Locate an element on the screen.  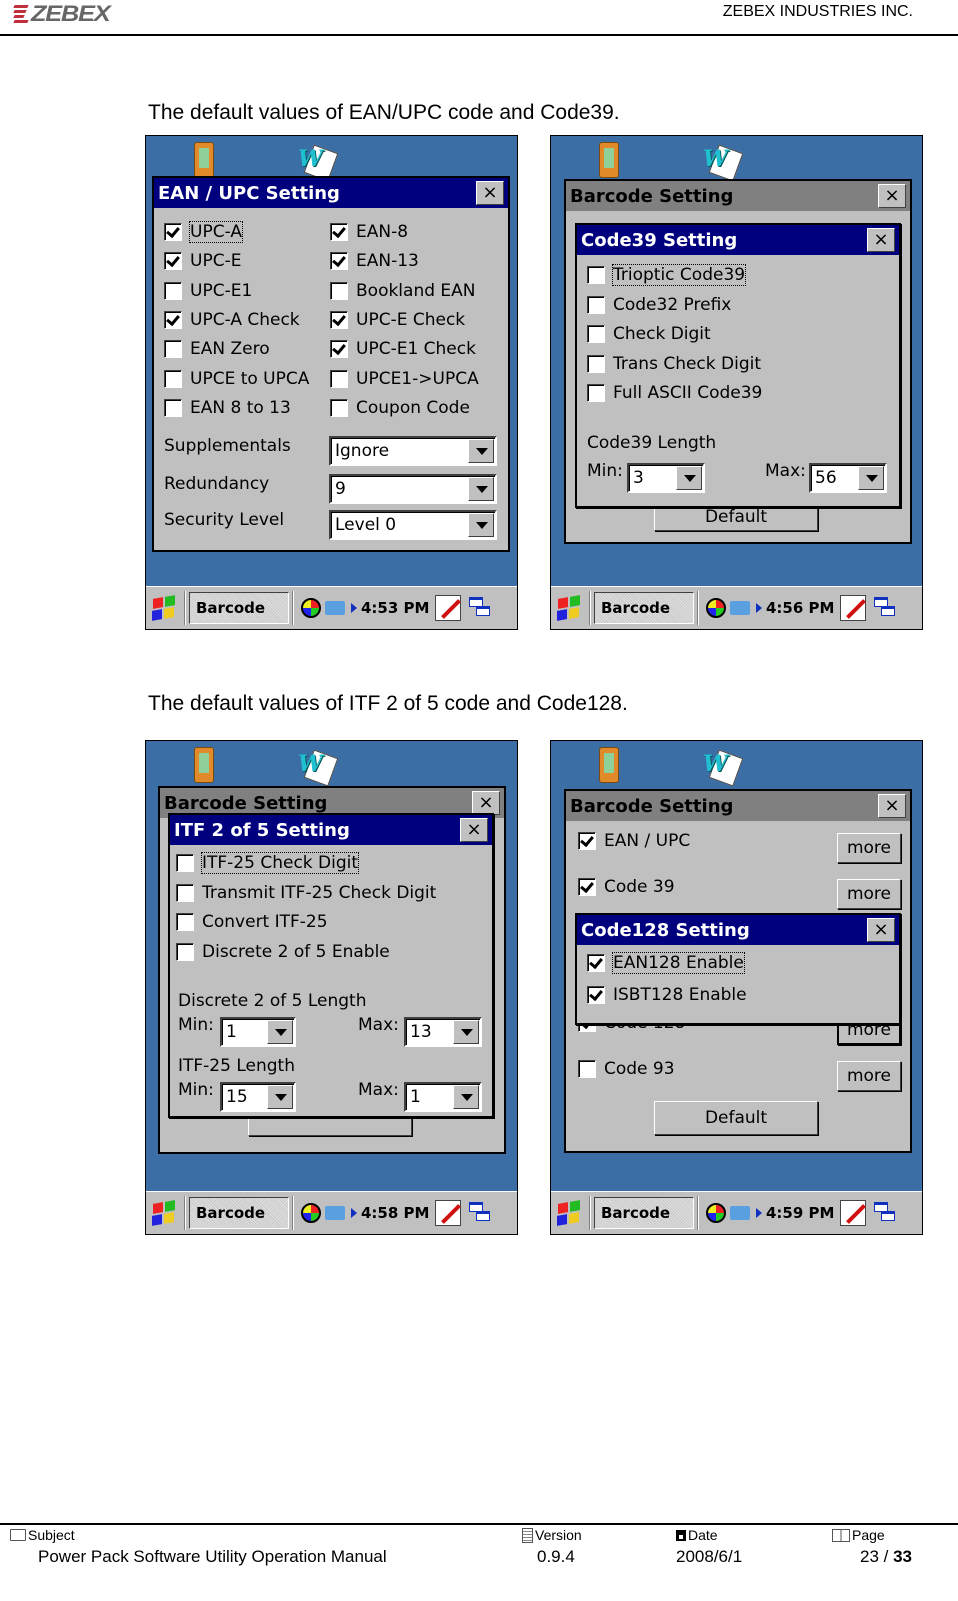
checkbox-upc-a: UPC-A is located at coordinates (203, 232).